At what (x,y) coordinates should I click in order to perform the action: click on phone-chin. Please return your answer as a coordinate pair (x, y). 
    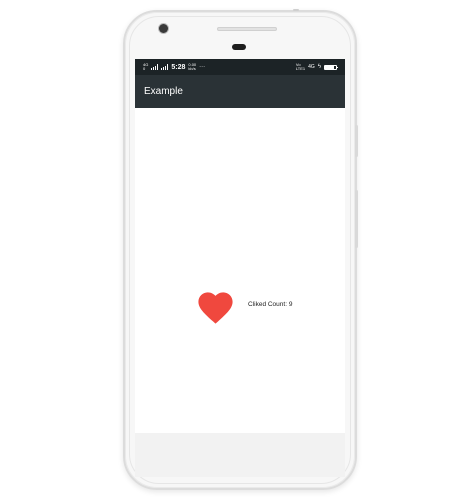
    Looking at the image, I should click on (240, 455).